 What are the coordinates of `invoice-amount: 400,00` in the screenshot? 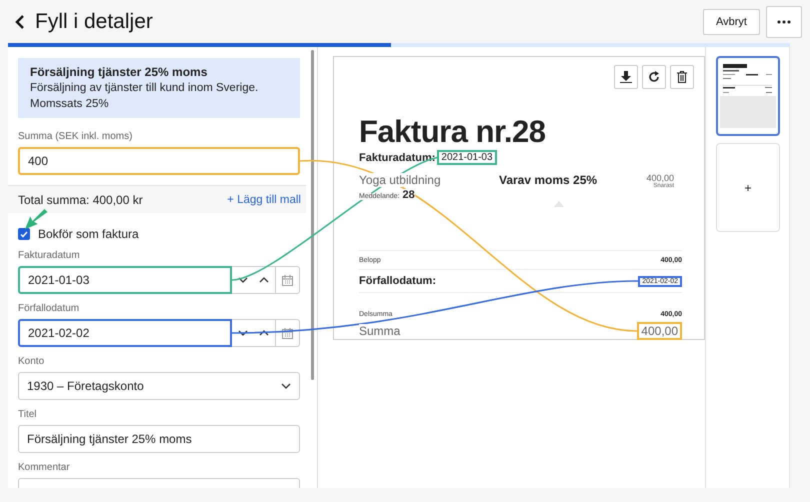 It's located at (660, 178).